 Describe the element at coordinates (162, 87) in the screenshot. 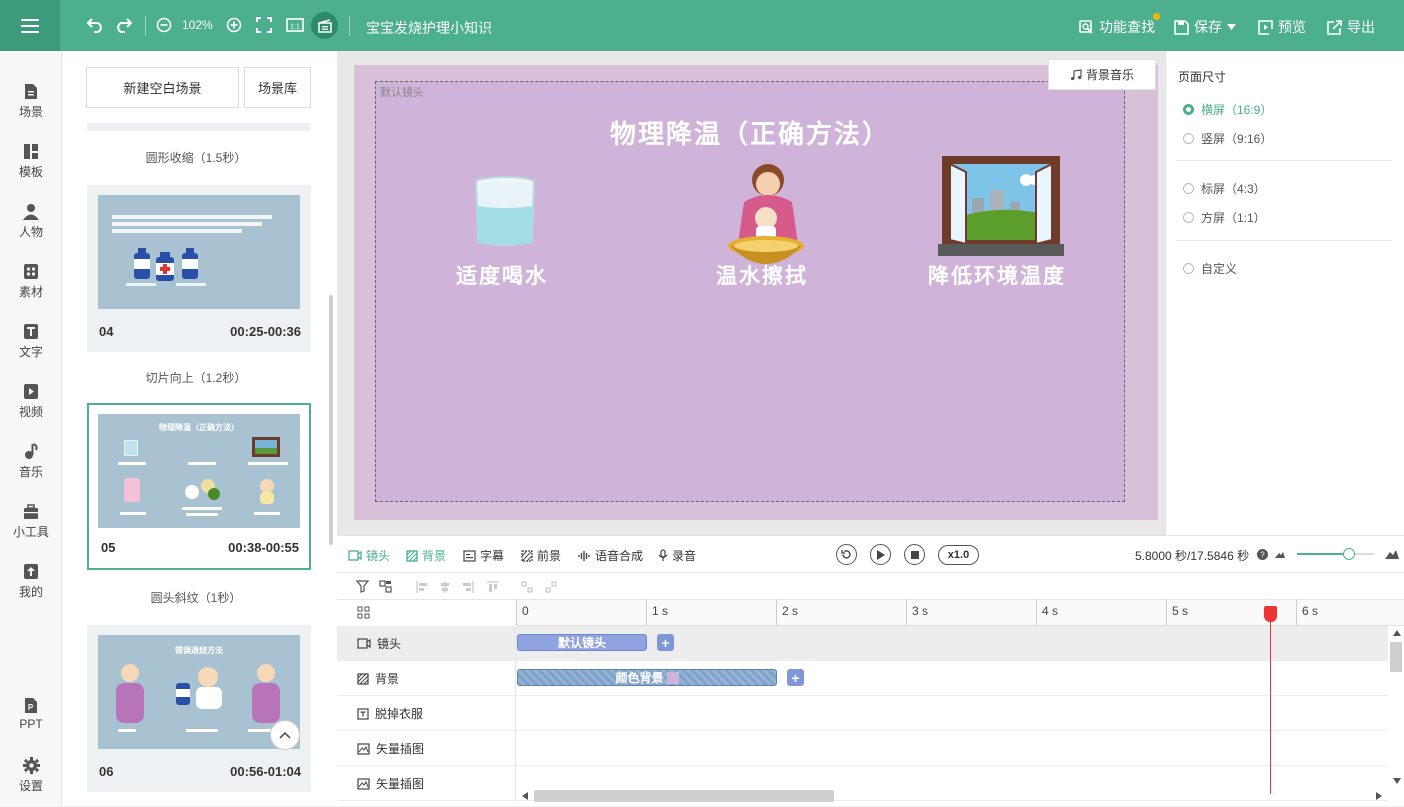

I see `new-scene-button: 新建空白场景` at that location.